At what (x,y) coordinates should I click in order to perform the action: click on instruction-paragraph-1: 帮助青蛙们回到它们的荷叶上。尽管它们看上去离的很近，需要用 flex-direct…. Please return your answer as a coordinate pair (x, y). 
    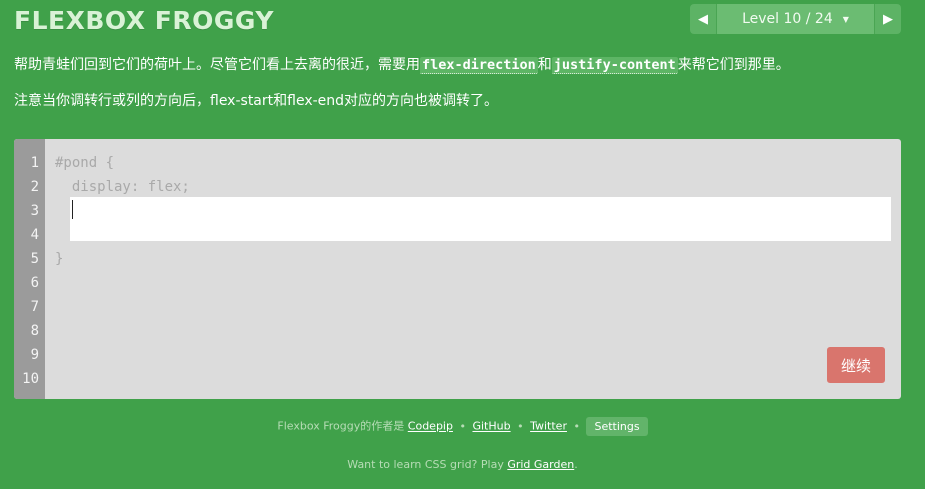
    Looking at the image, I should click on (459, 65).